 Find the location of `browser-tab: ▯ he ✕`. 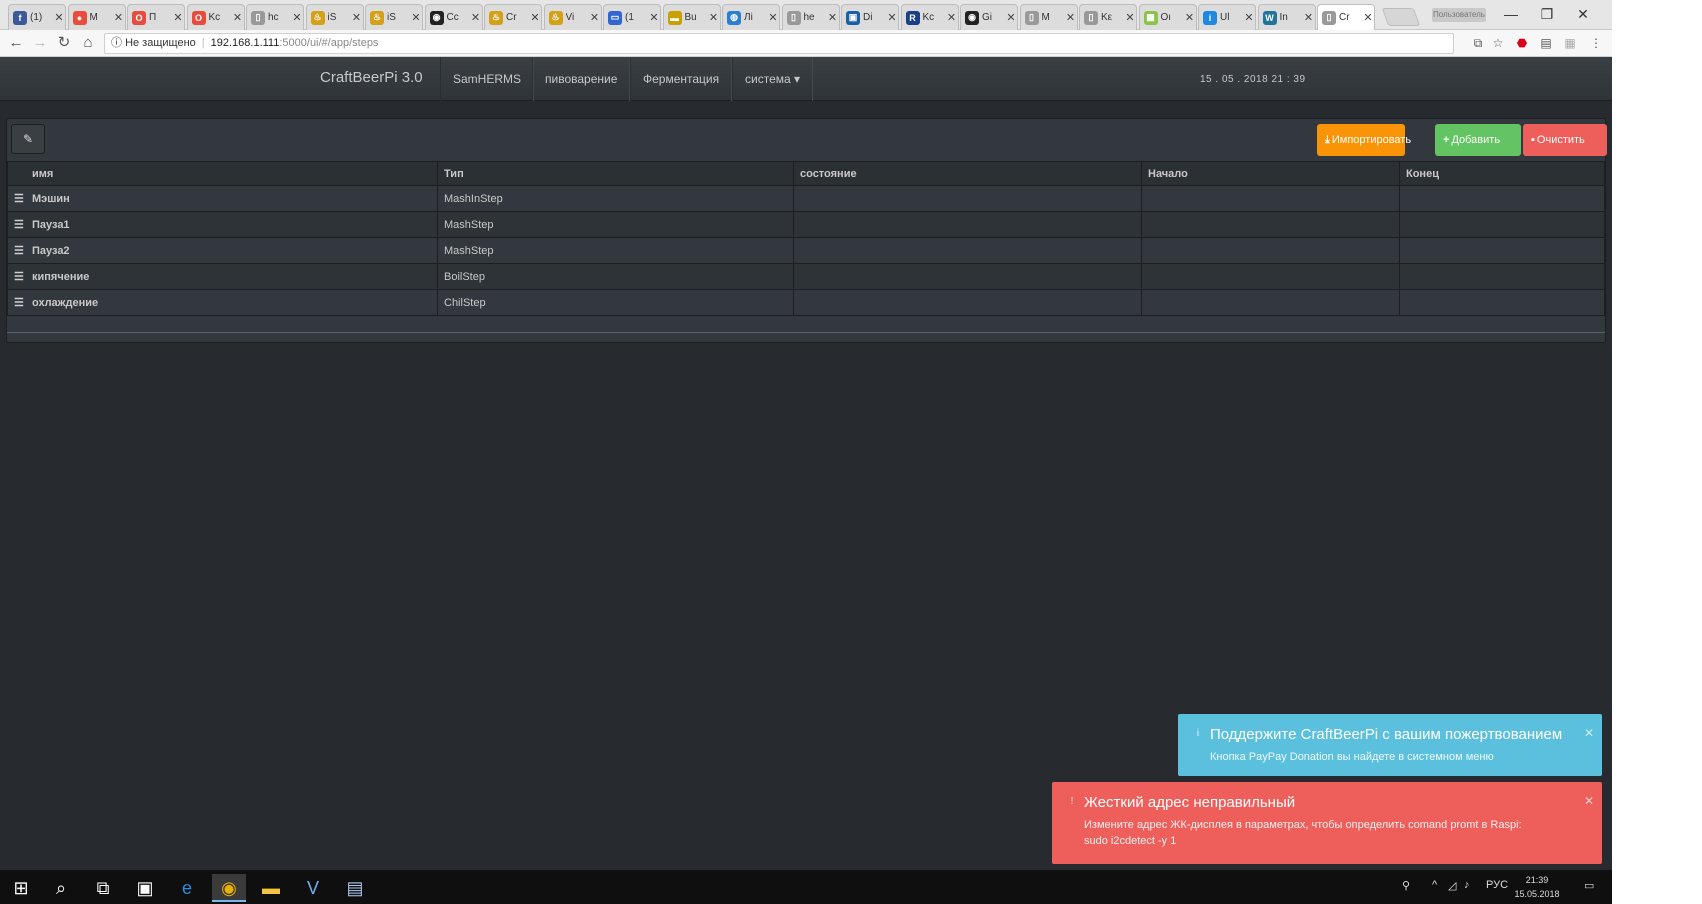

browser-tab: ▯ he ✕ is located at coordinates (810, 17).